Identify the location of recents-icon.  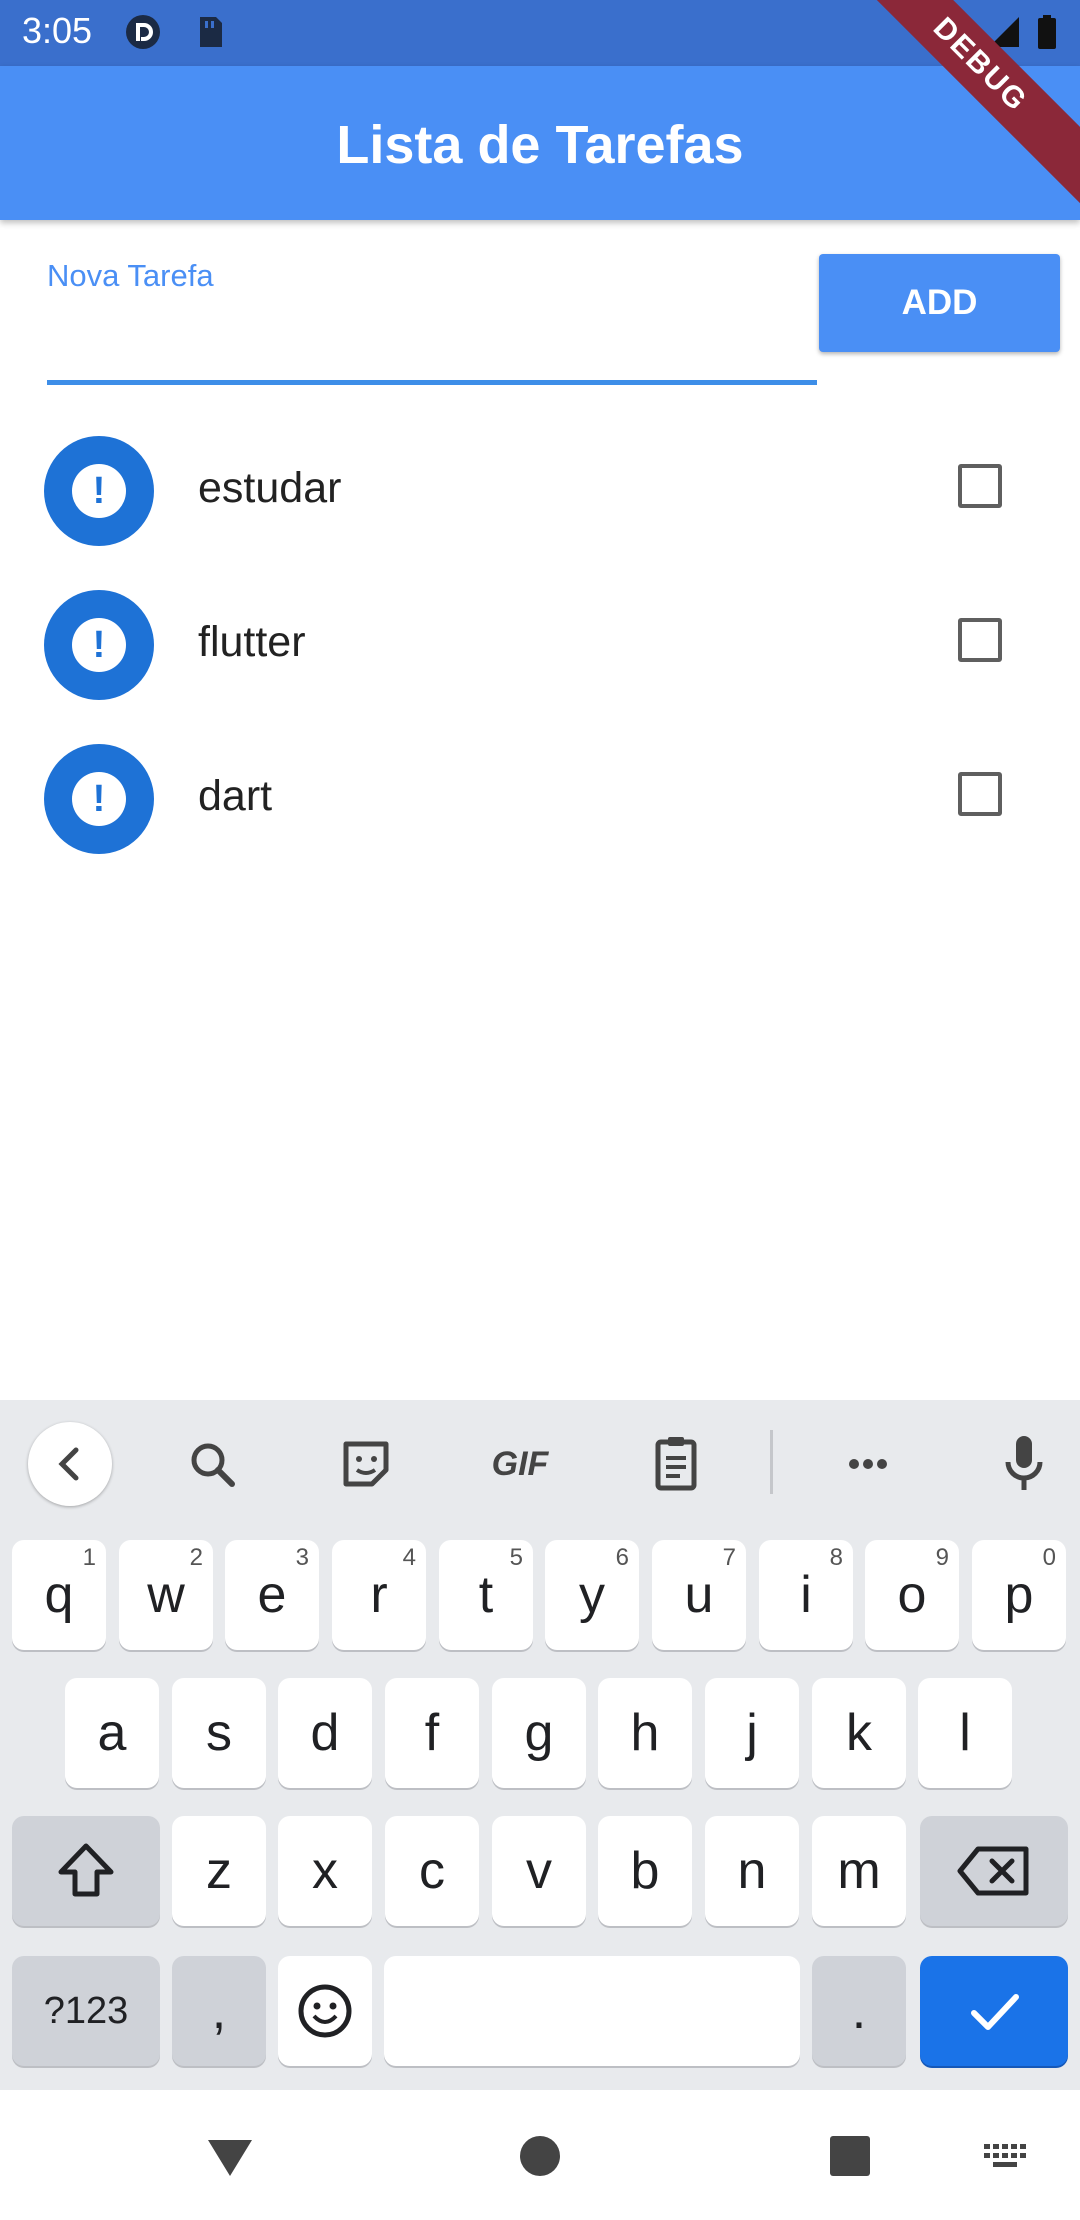
(850, 2156).